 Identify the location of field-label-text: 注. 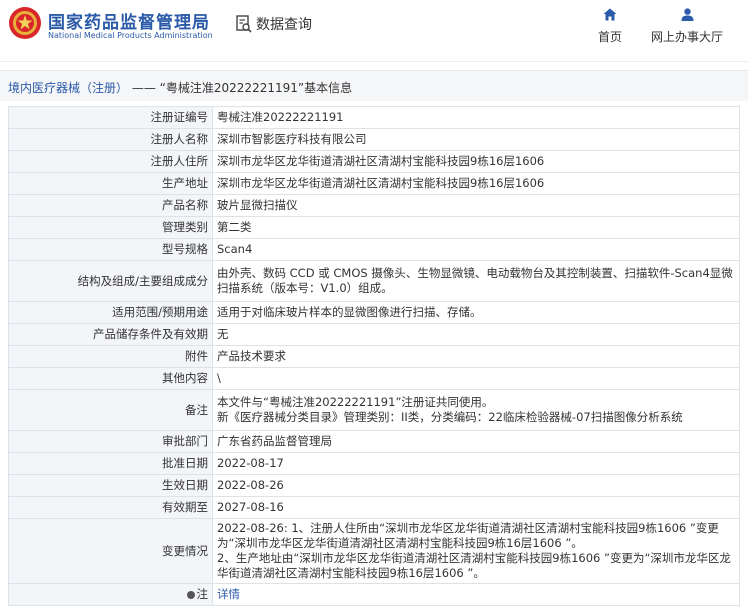
(202, 594).